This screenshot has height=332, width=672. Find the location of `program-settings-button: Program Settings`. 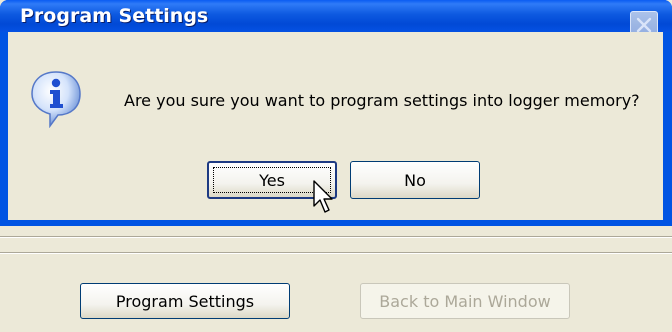

program-settings-button: Program Settings is located at coordinates (185, 301).